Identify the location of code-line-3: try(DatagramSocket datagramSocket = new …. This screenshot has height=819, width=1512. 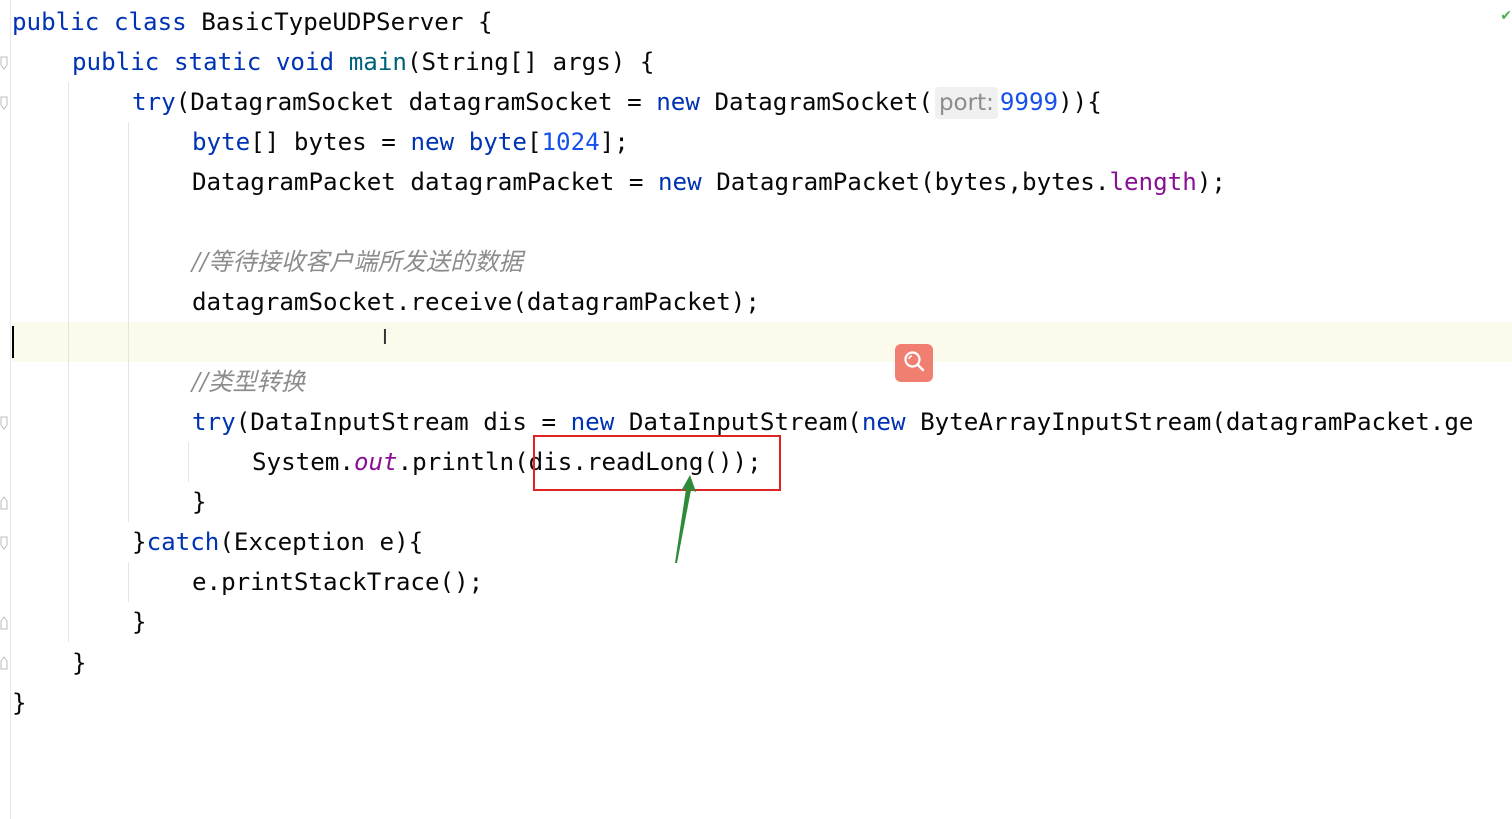
(617, 102).